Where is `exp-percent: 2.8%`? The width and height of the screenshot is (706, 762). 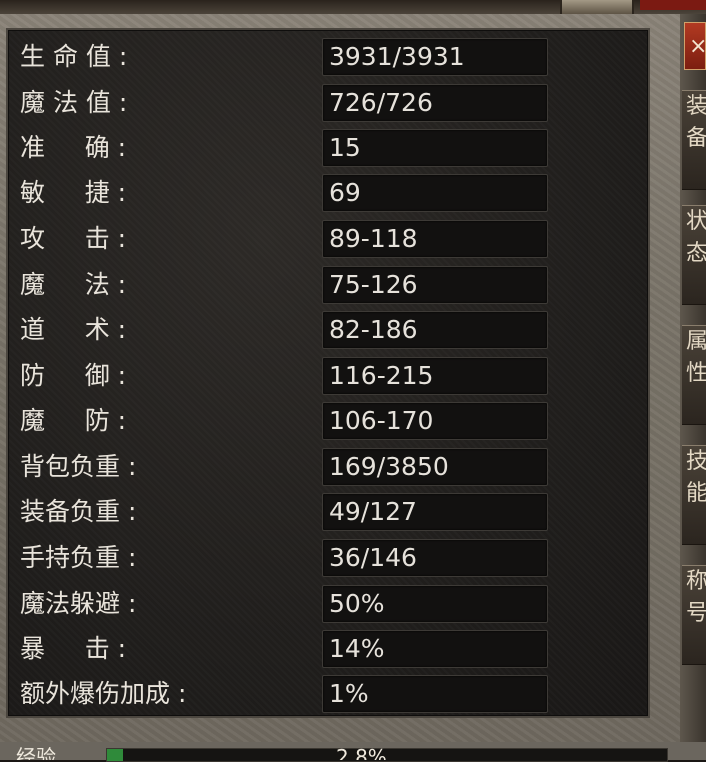
exp-percent: 2.8% is located at coordinates (361, 752).